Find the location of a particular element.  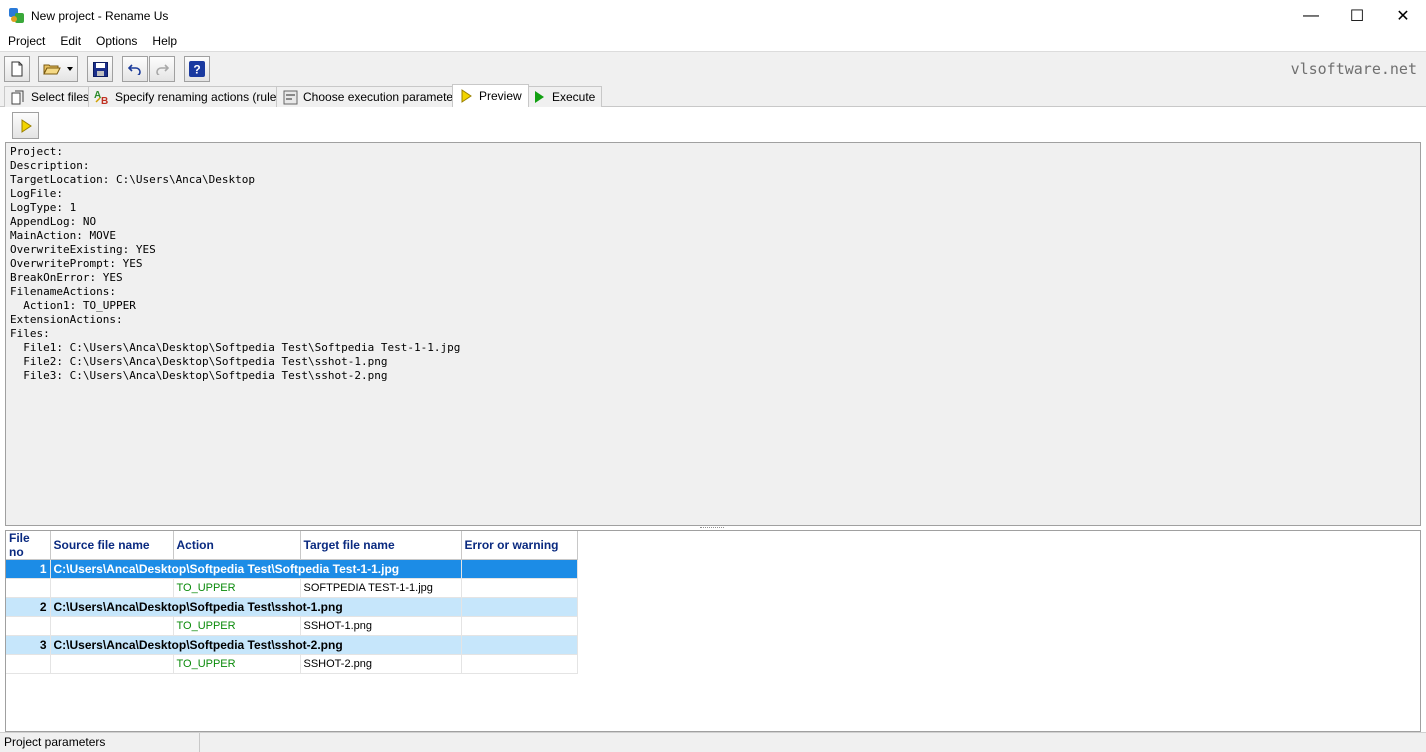

tab-preview: Preview is located at coordinates (490, 95).